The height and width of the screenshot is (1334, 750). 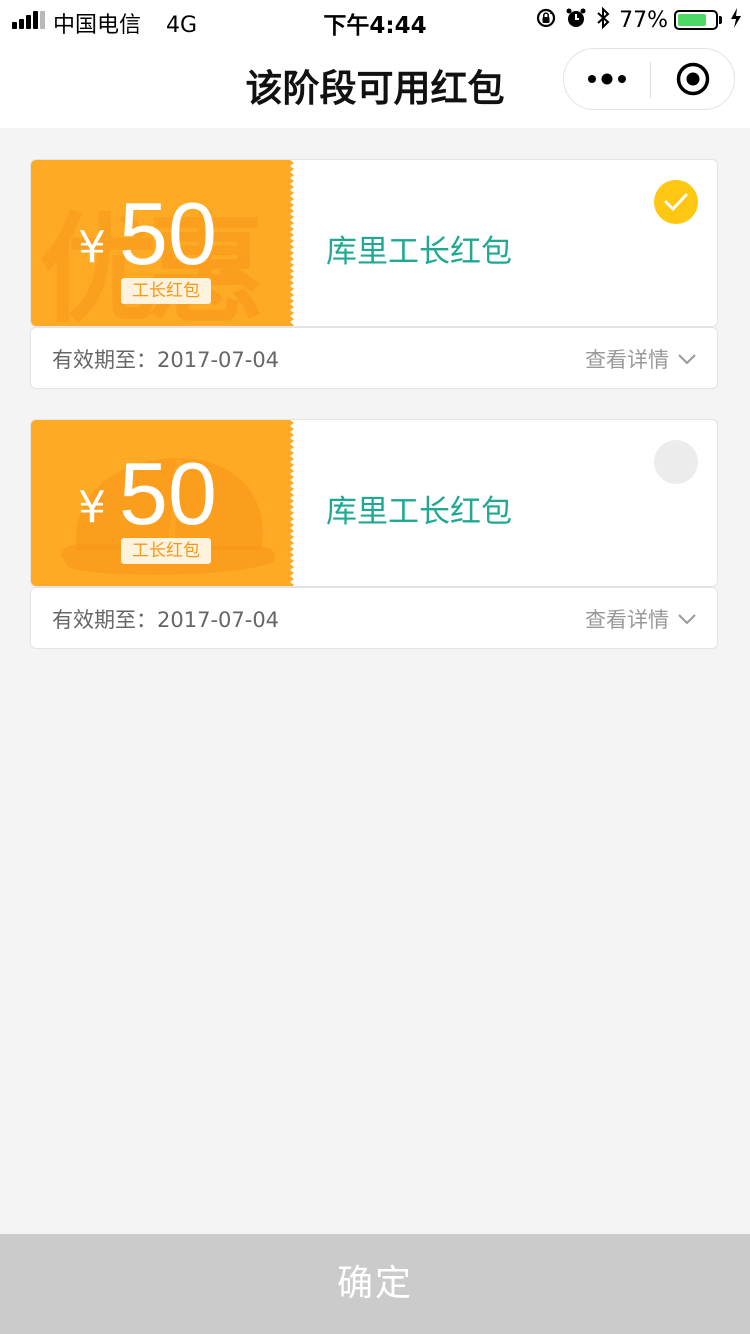 I want to click on more-button, so click(x=607, y=79).